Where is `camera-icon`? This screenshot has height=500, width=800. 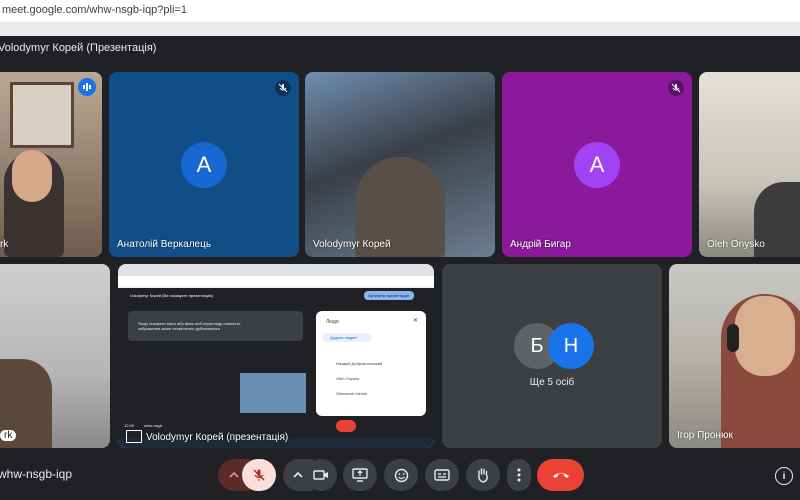
camera-icon is located at coordinates (321, 475).